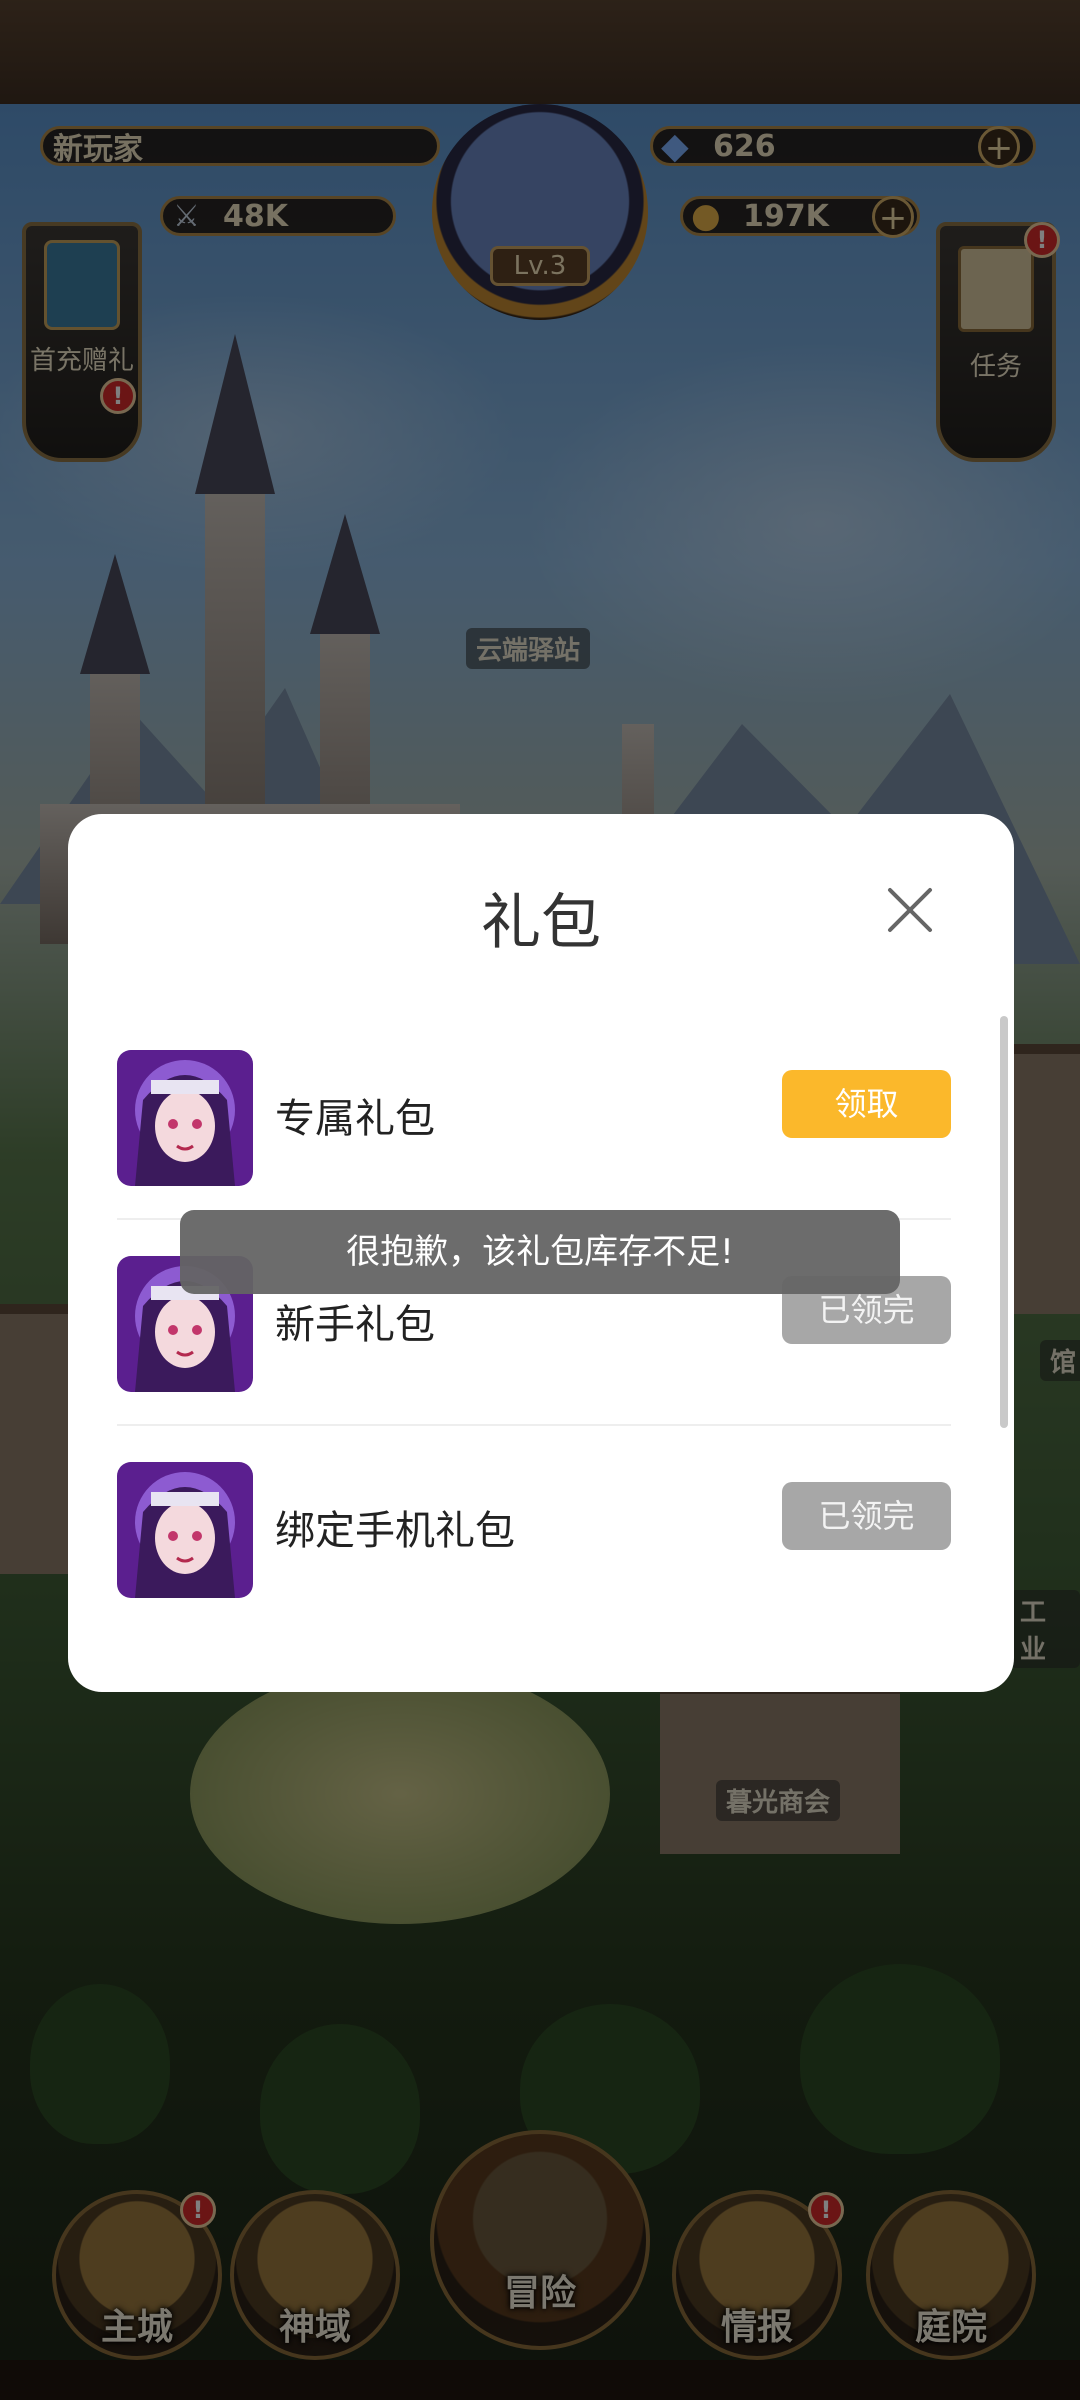  I want to click on toast-message: 很抱歉，该礼包库存不足!, so click(540, 1252).